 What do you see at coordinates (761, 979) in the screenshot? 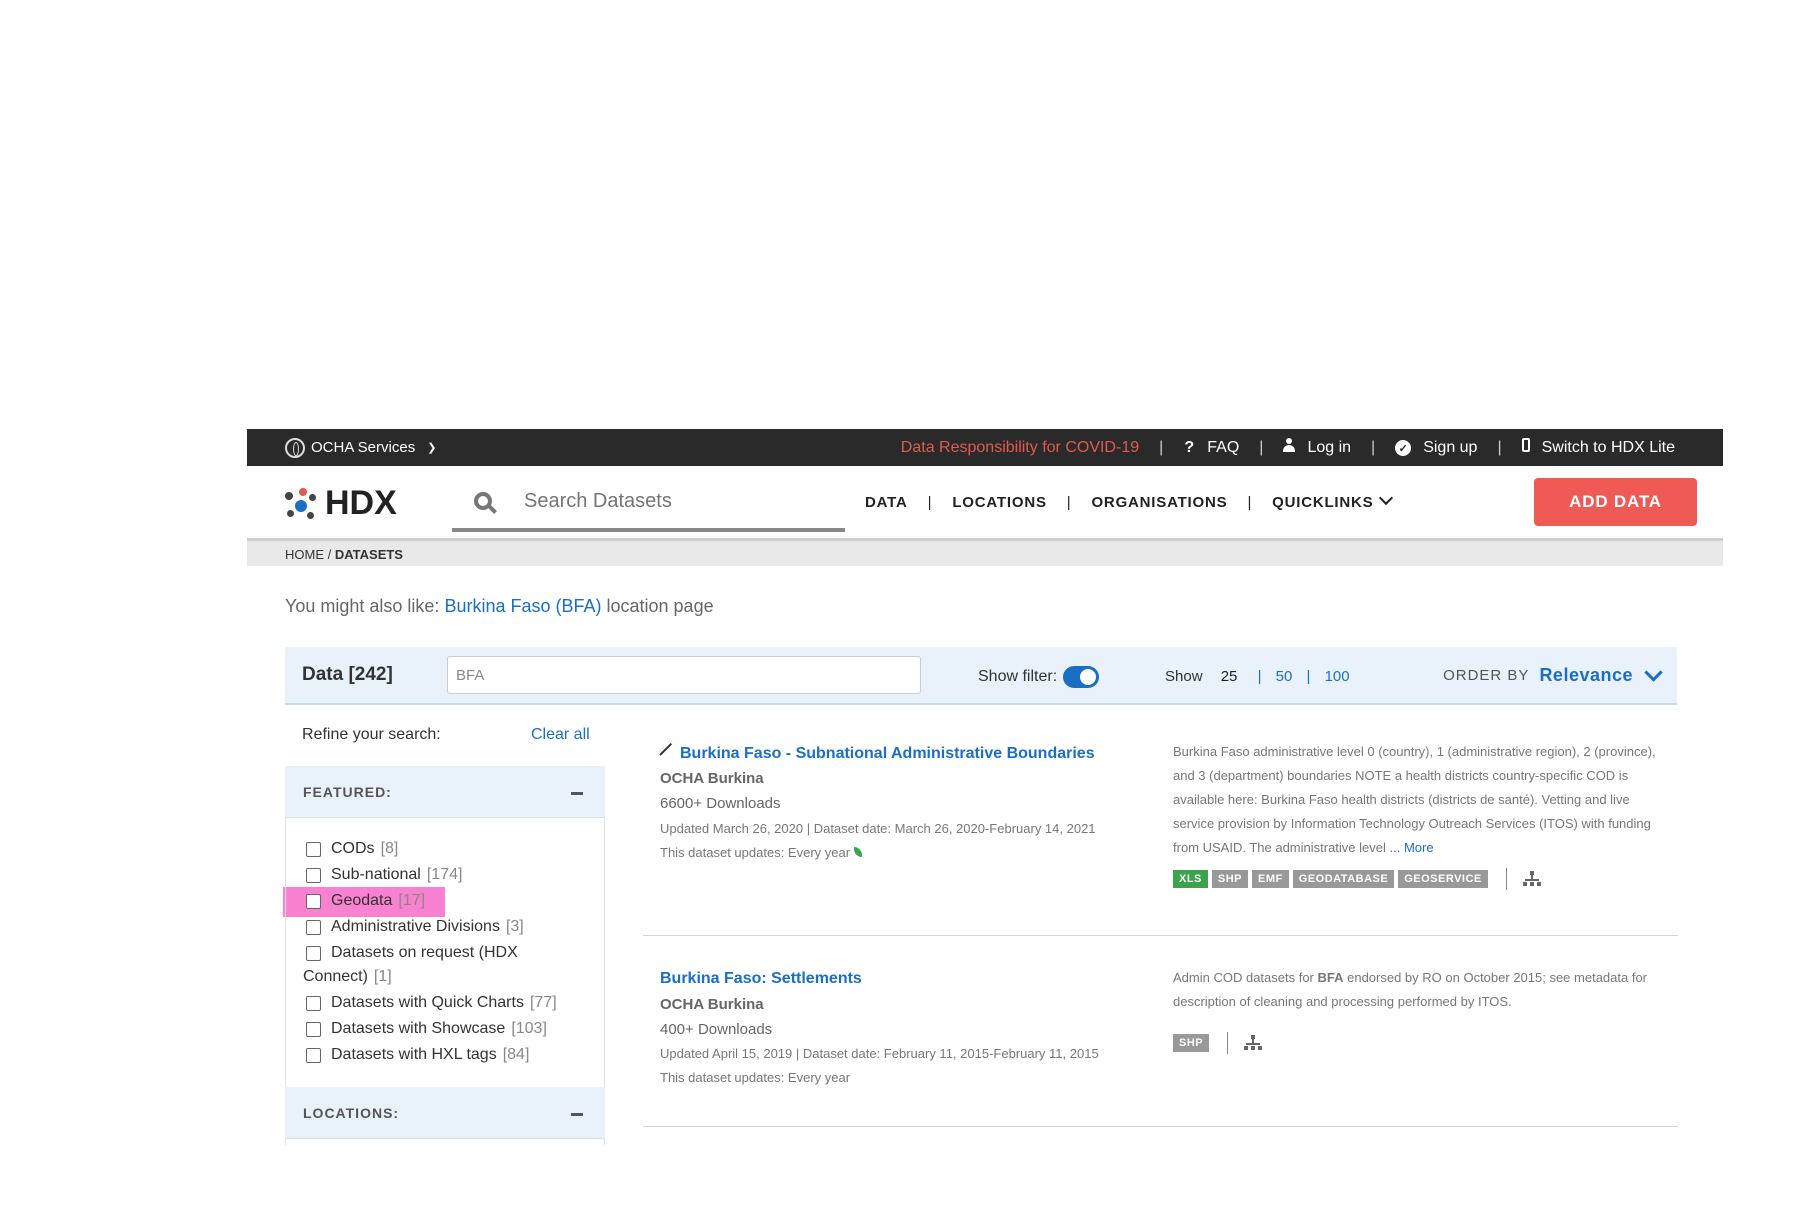
I see `dataset-title-link: Burkina Faso: Settlements` at bounding box center [761, 979].